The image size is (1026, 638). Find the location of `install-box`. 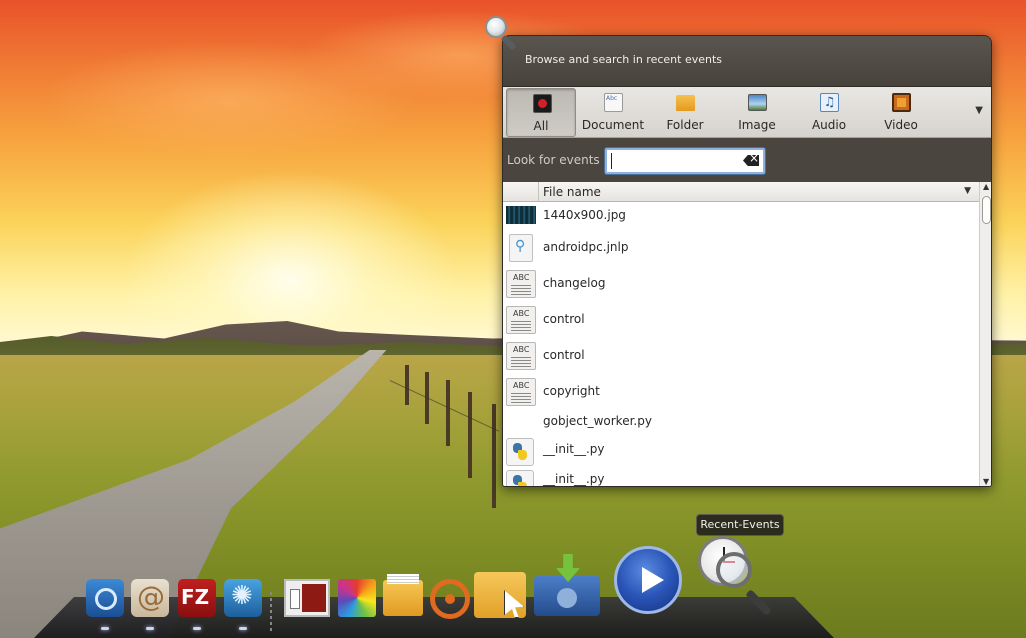

install-box is located at coordinates (567, 596).